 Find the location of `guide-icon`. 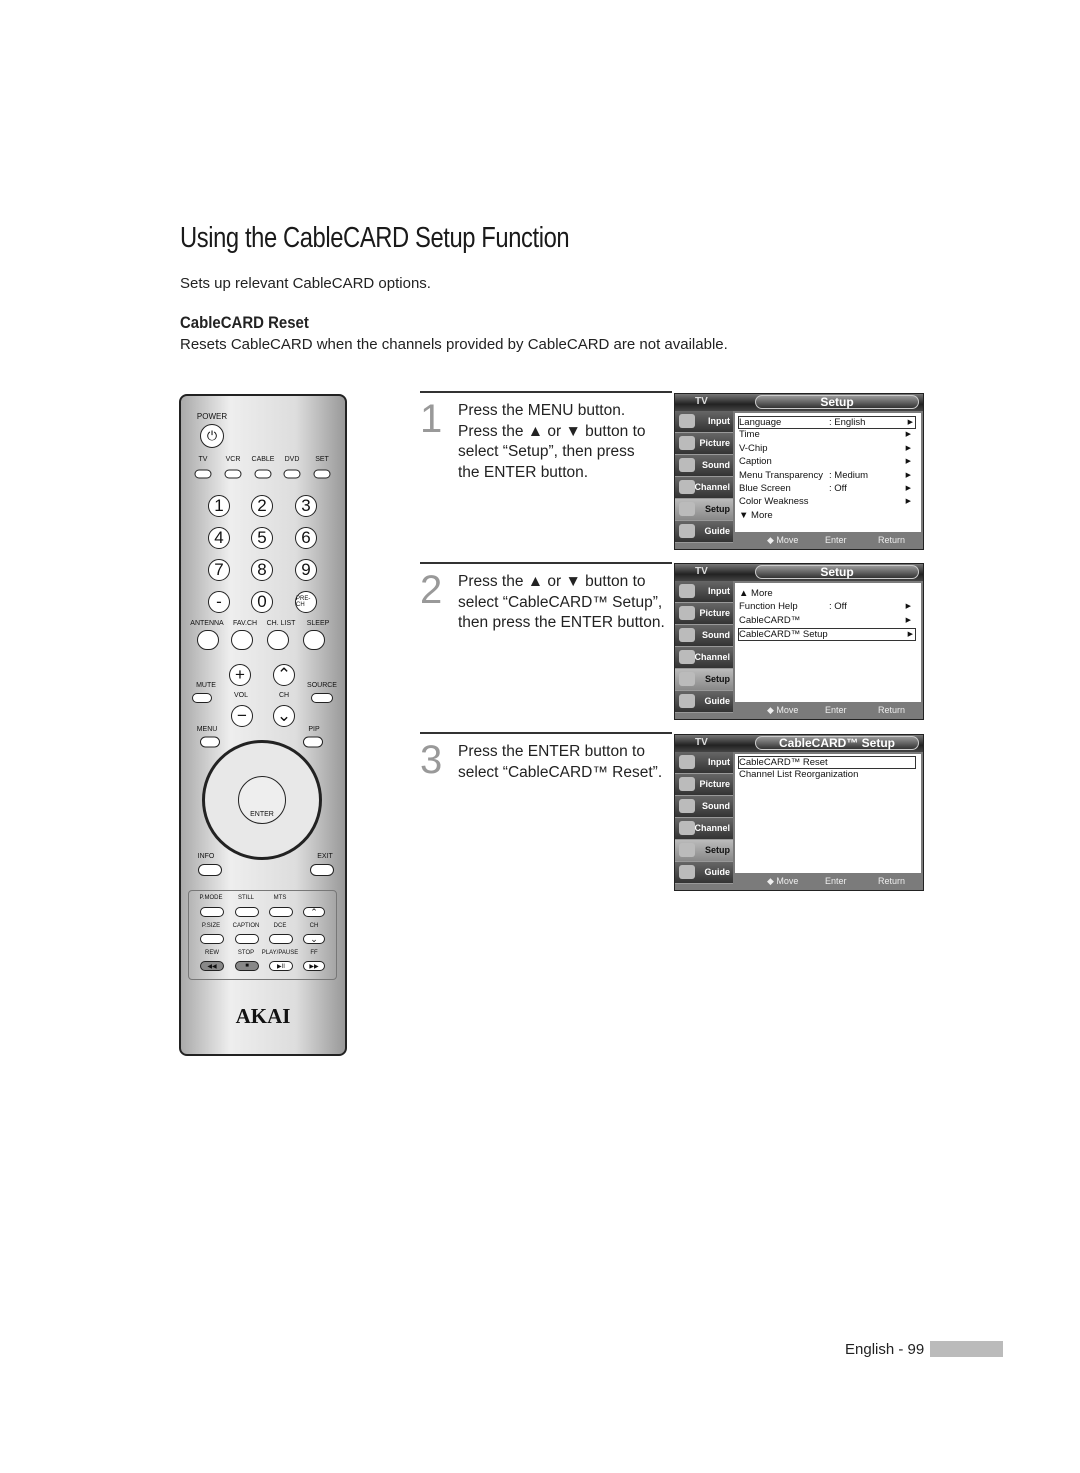

guide-icon is located at coordinates (687, 701).